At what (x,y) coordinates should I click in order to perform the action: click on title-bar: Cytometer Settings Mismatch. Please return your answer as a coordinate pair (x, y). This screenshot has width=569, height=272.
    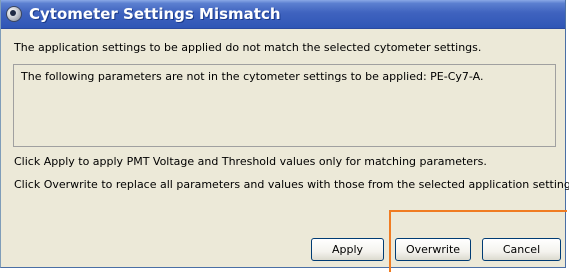
    Looking at the image, I should click on (283, 14).